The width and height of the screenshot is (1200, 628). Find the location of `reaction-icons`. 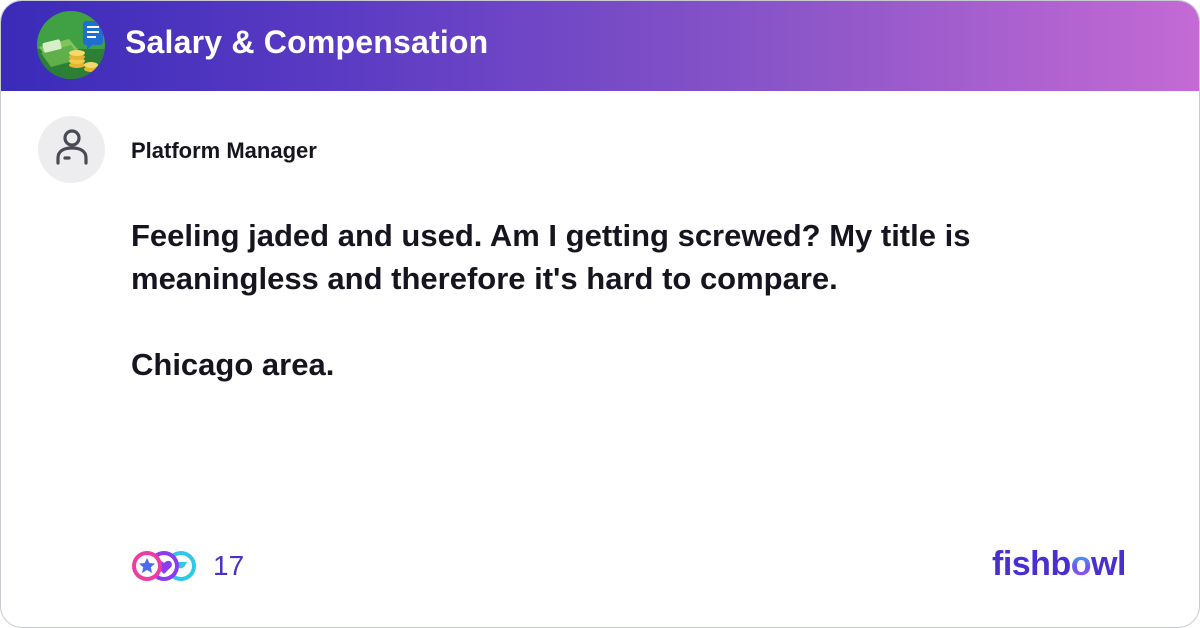

reaction-icons is located at coordinates (164, 566).